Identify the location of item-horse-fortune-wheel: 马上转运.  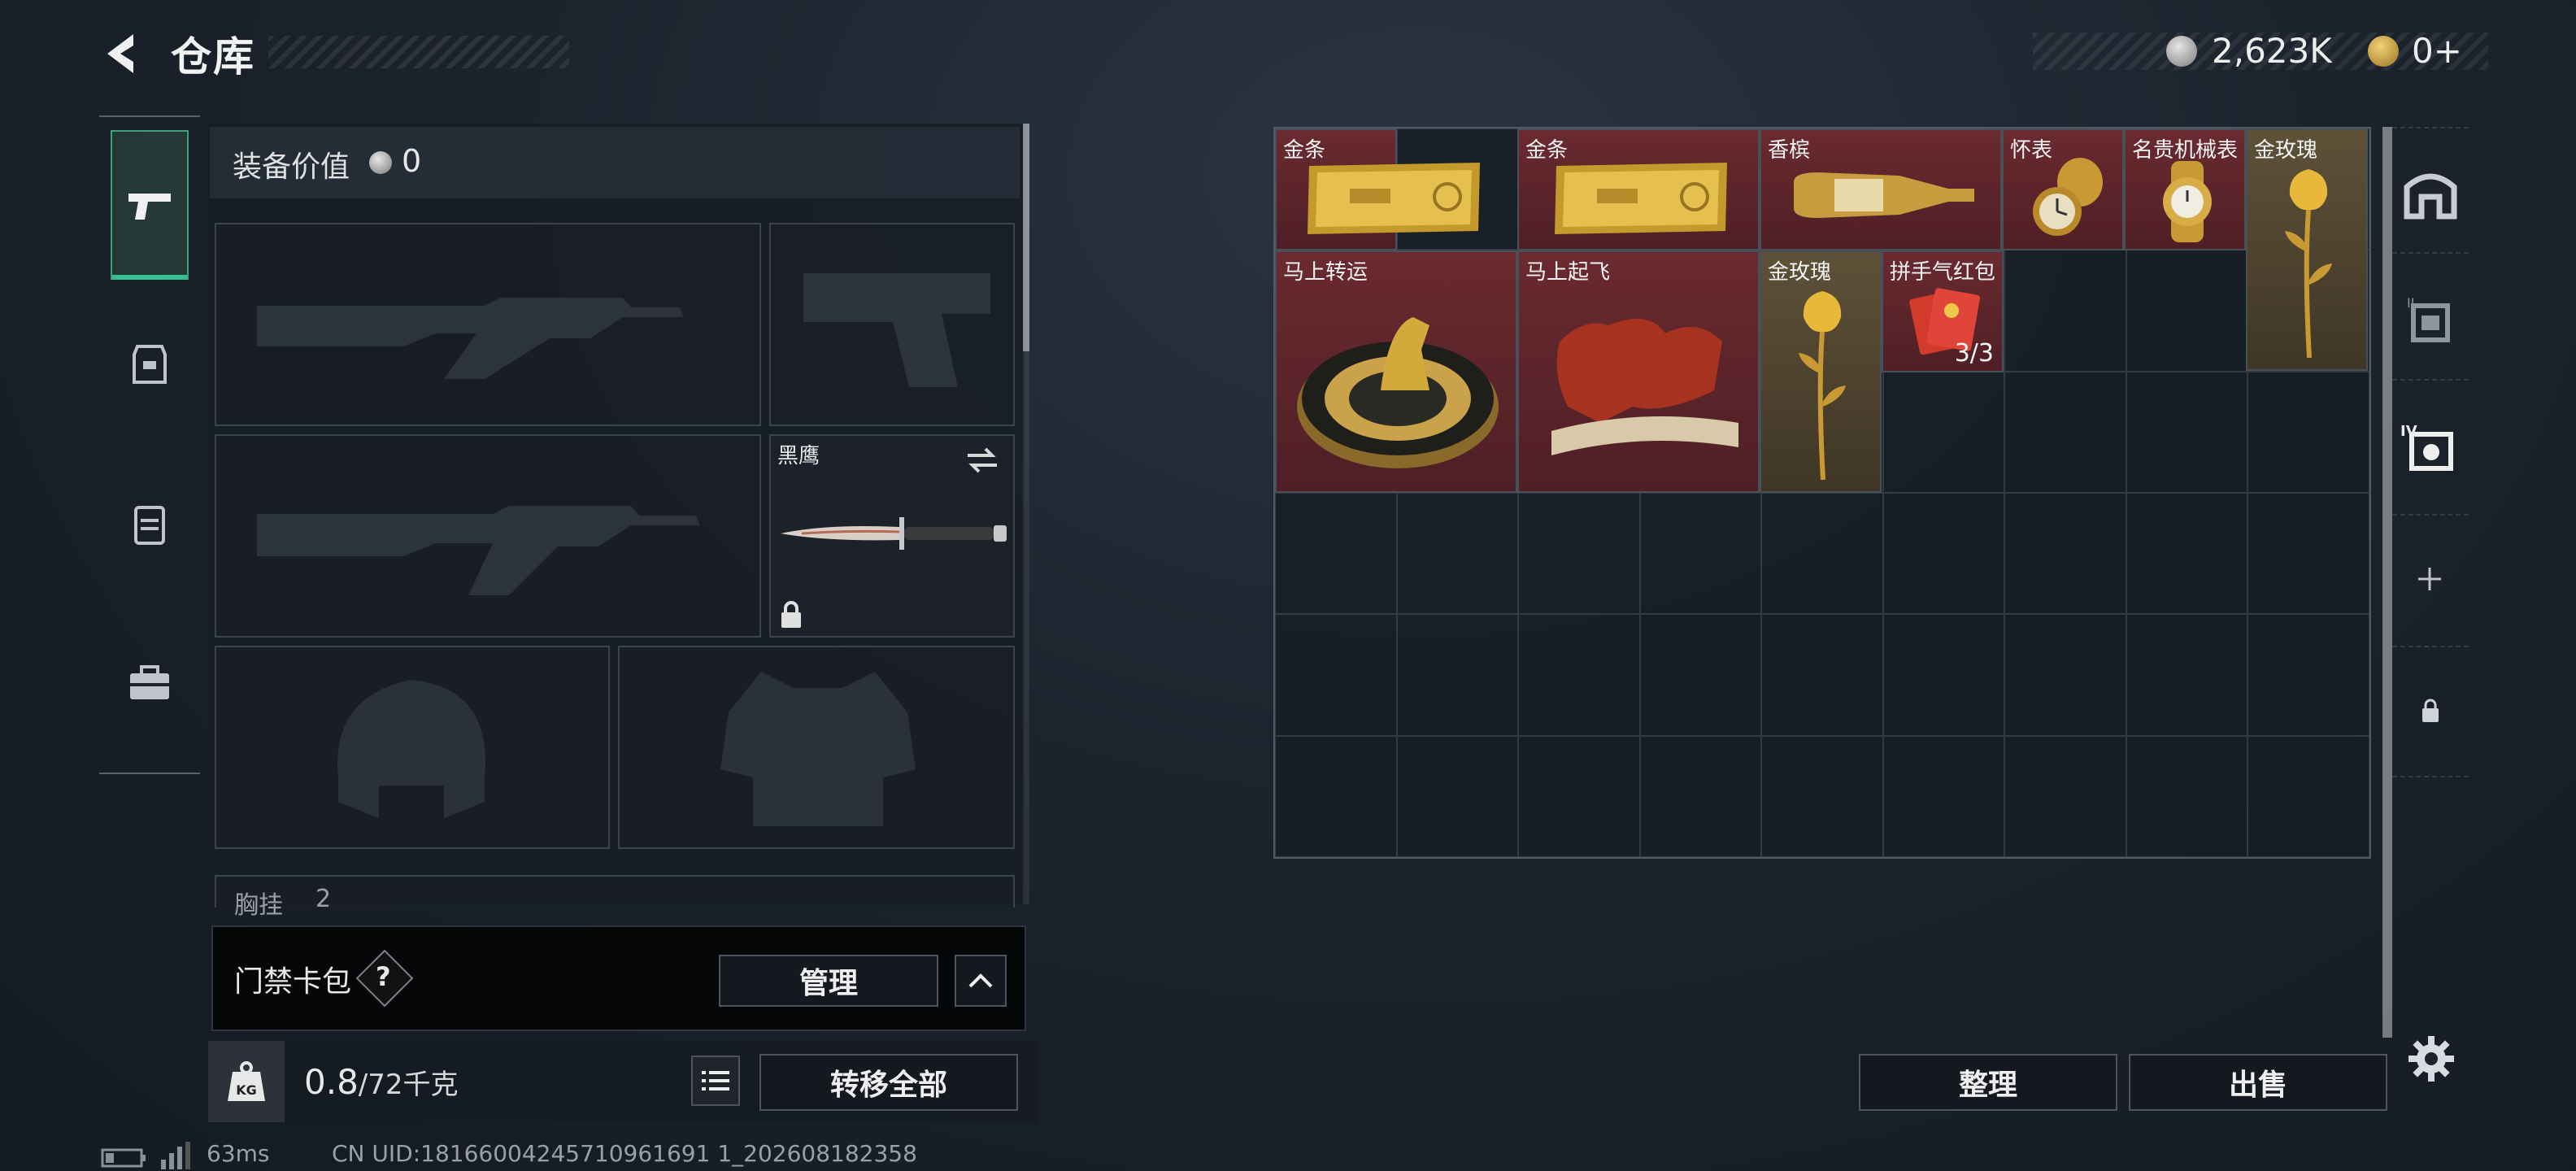
(1396, 371).